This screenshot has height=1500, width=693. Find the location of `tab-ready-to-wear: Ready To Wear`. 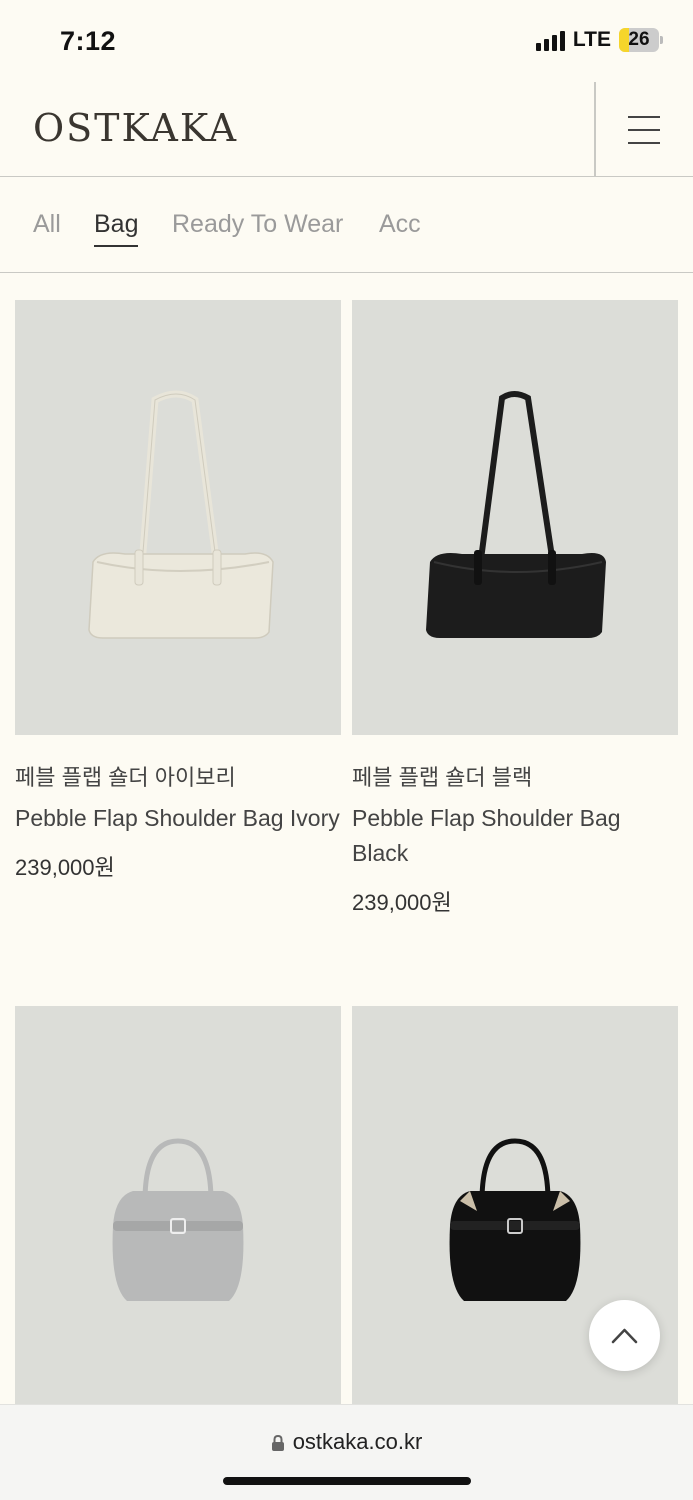

tab-ready-to-wear: Ready To Wear is located at coordinates (257, 227).